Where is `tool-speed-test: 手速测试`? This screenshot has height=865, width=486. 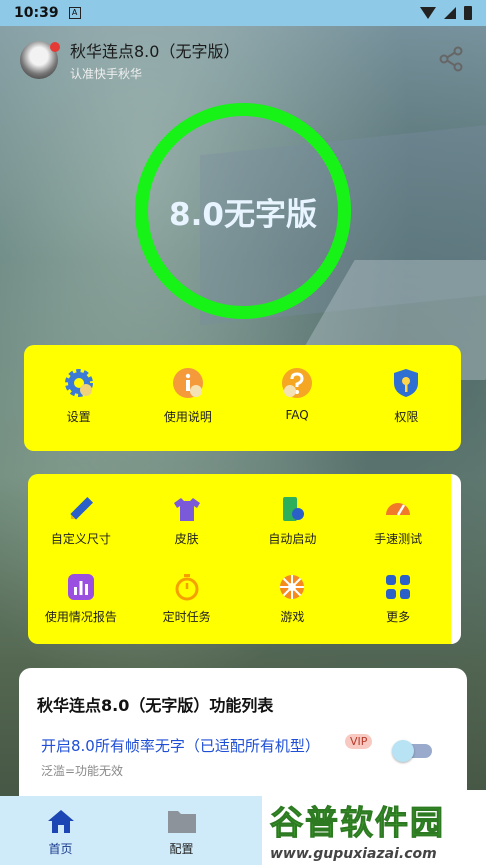
tool-speed-test: 手速测试 is located at coordinates (398, 521).